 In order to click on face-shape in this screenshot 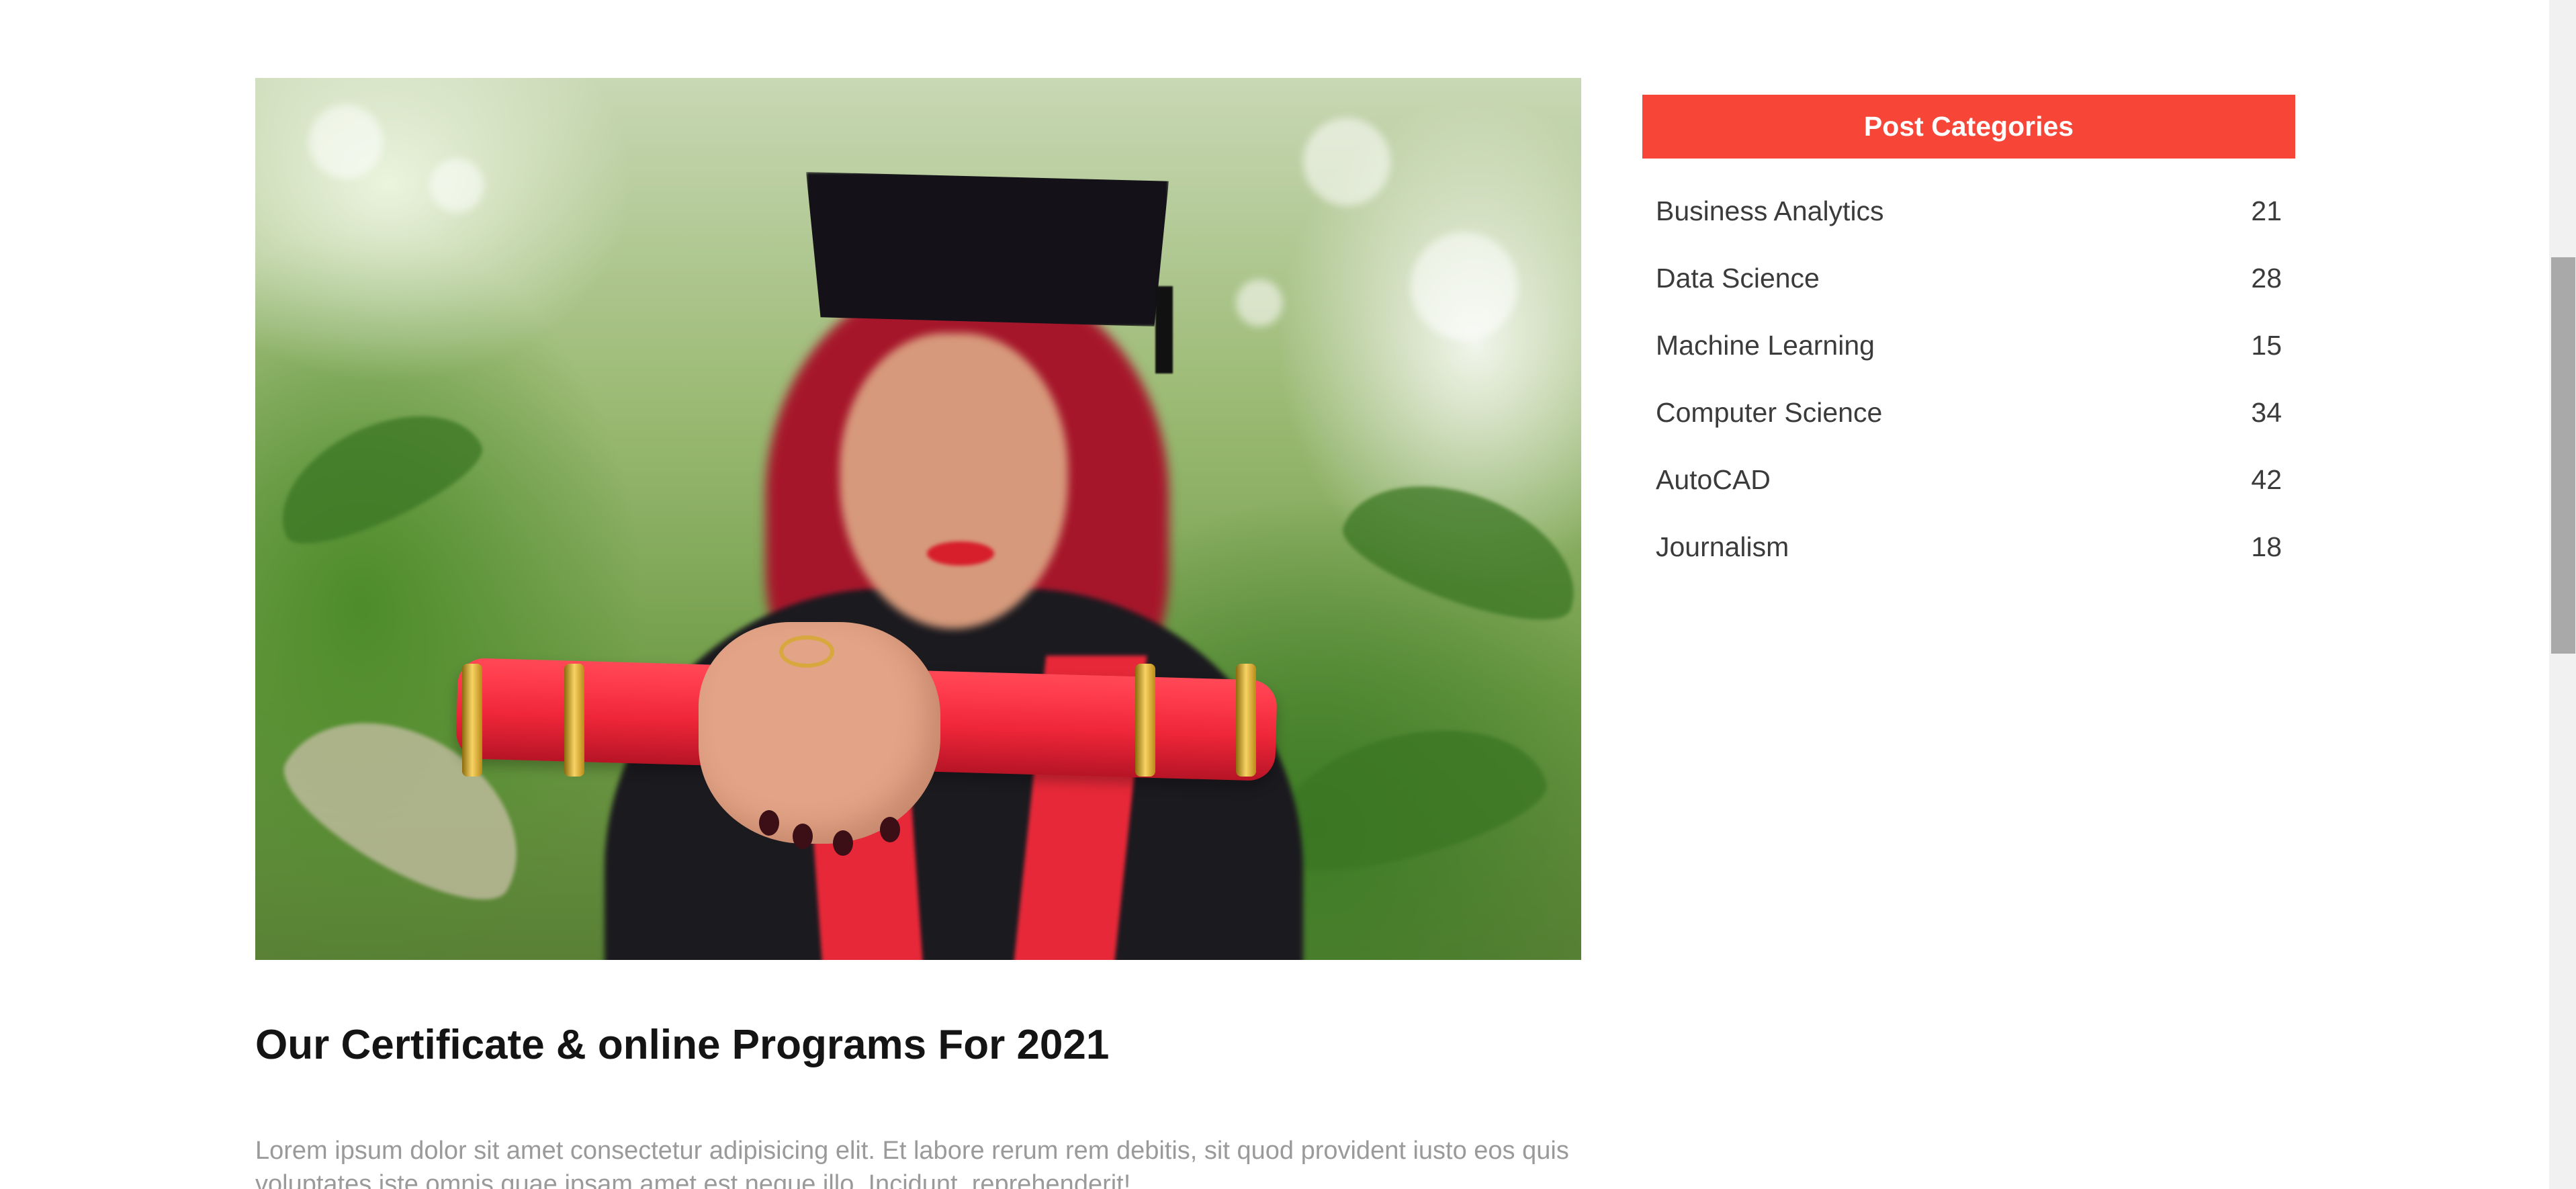, I will do `click(954, 481)`.